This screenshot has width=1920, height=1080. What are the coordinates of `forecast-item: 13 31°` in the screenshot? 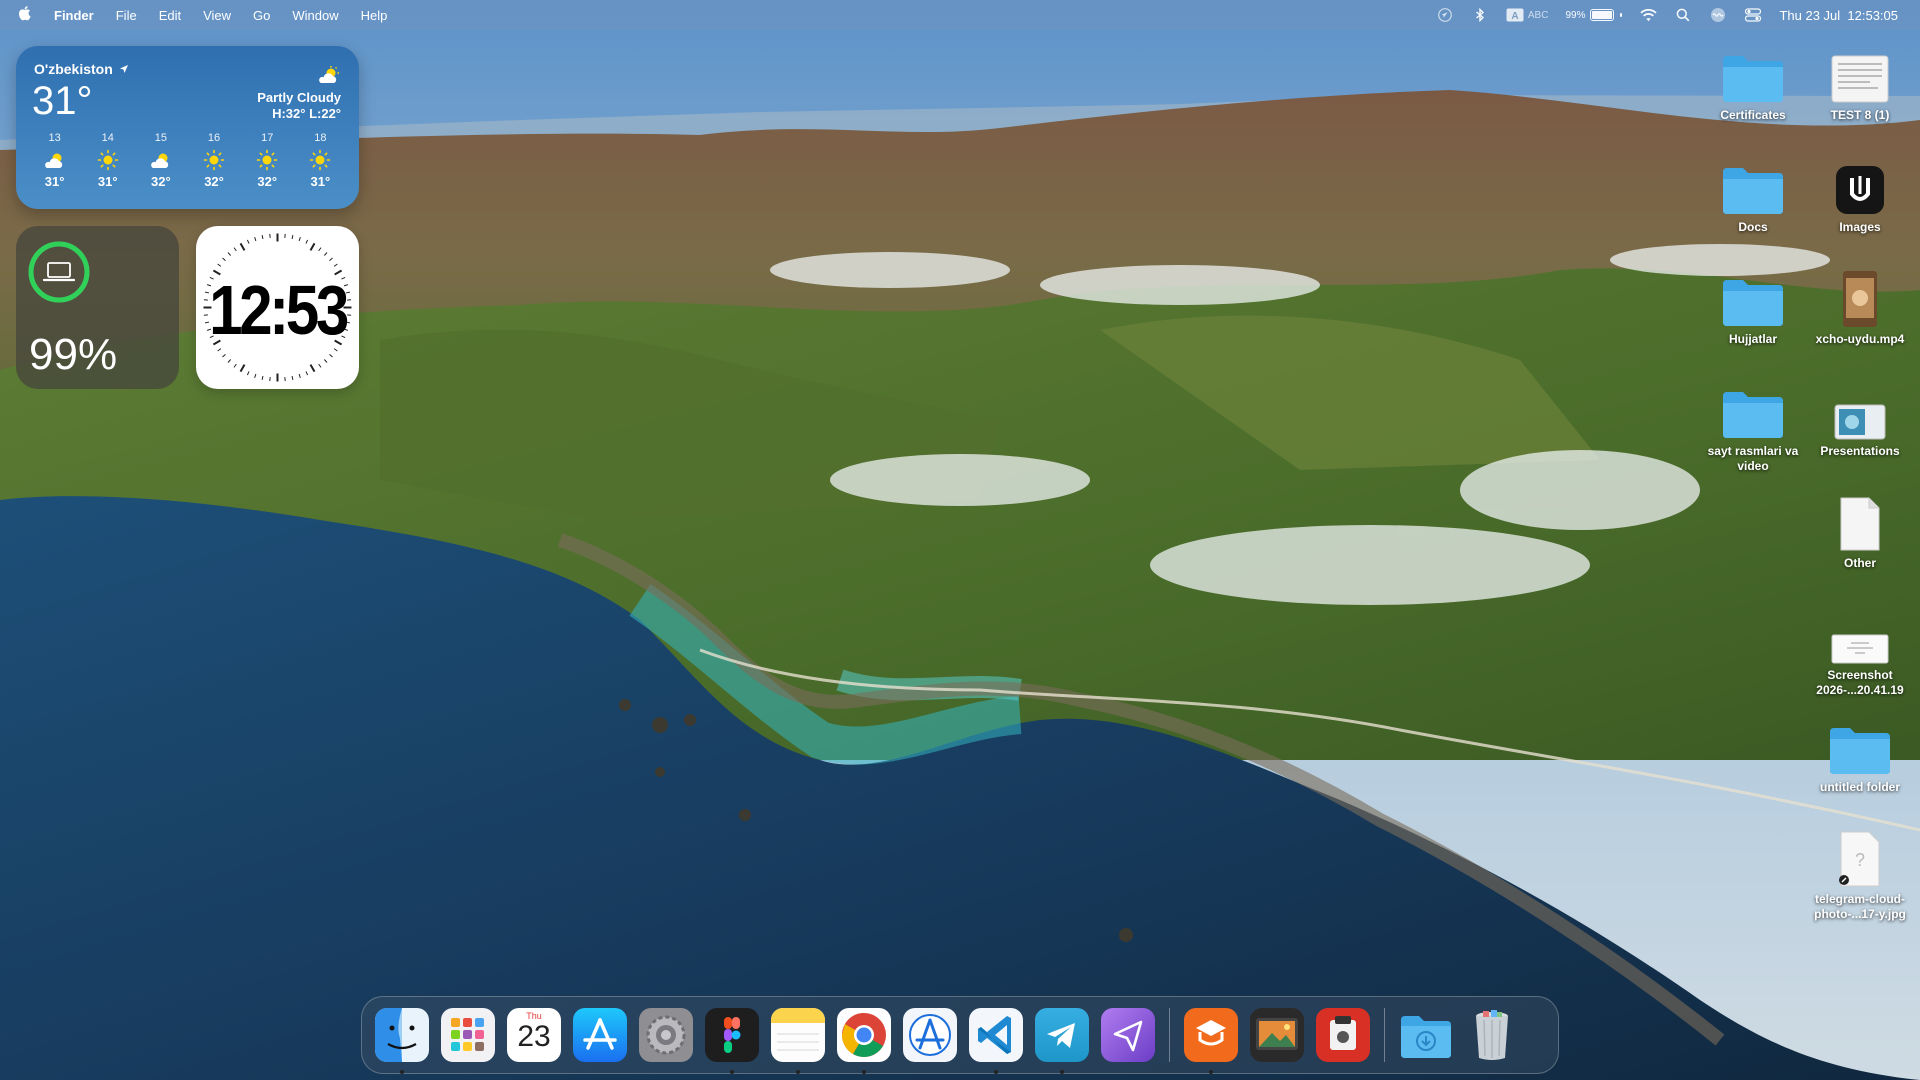 It's located at (55, 160).